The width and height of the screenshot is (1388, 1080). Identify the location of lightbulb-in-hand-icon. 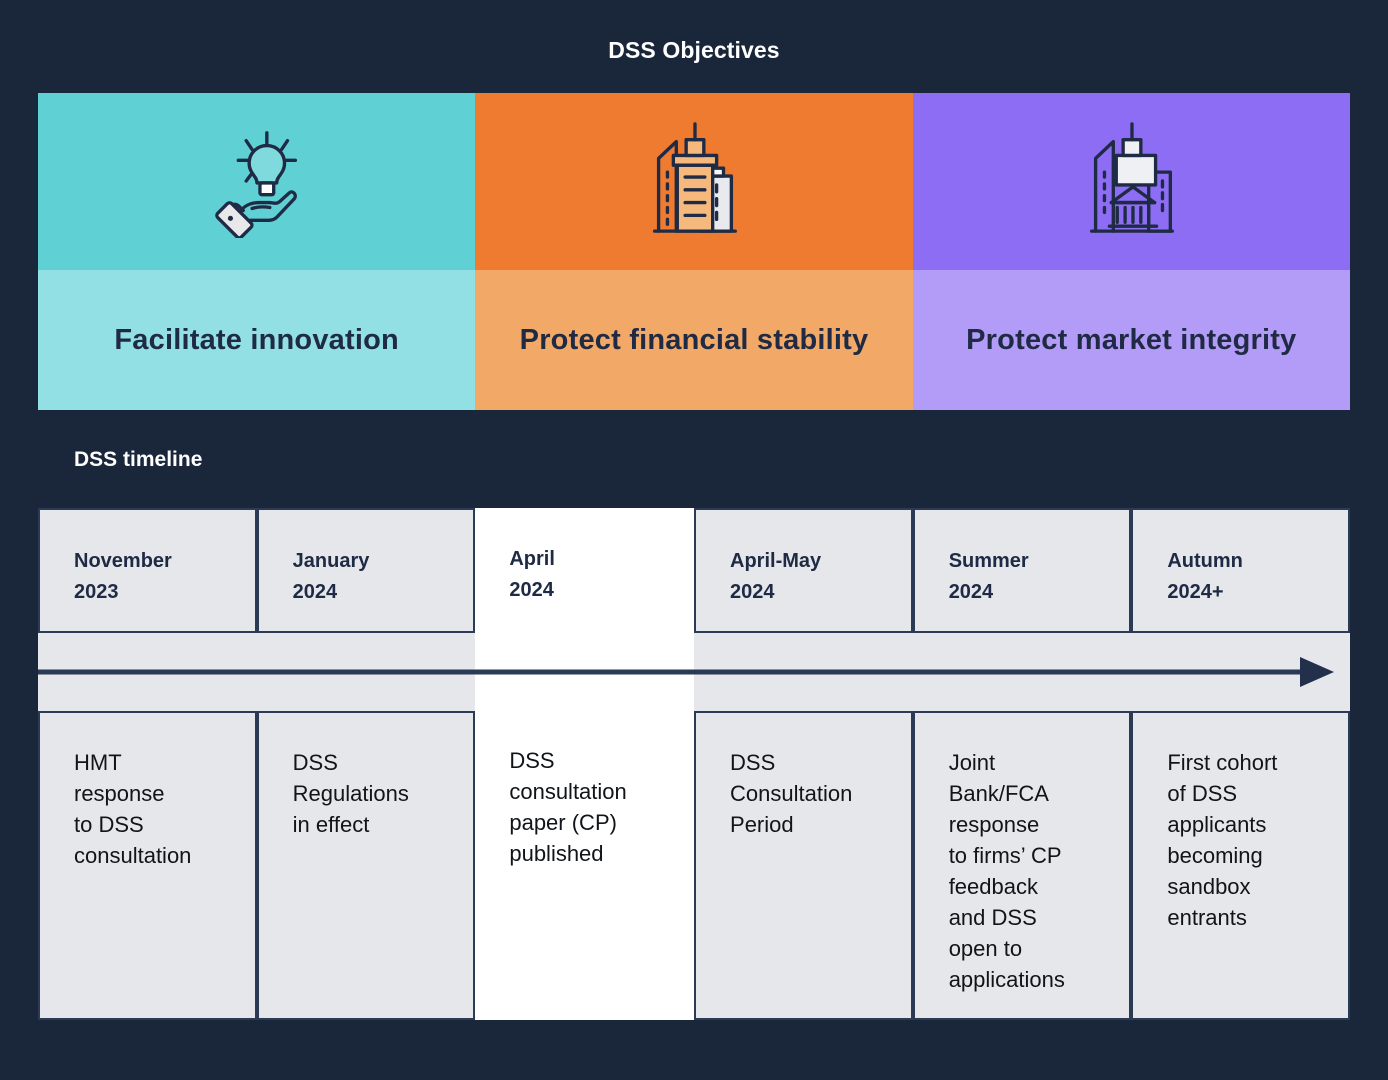
(257, 181).